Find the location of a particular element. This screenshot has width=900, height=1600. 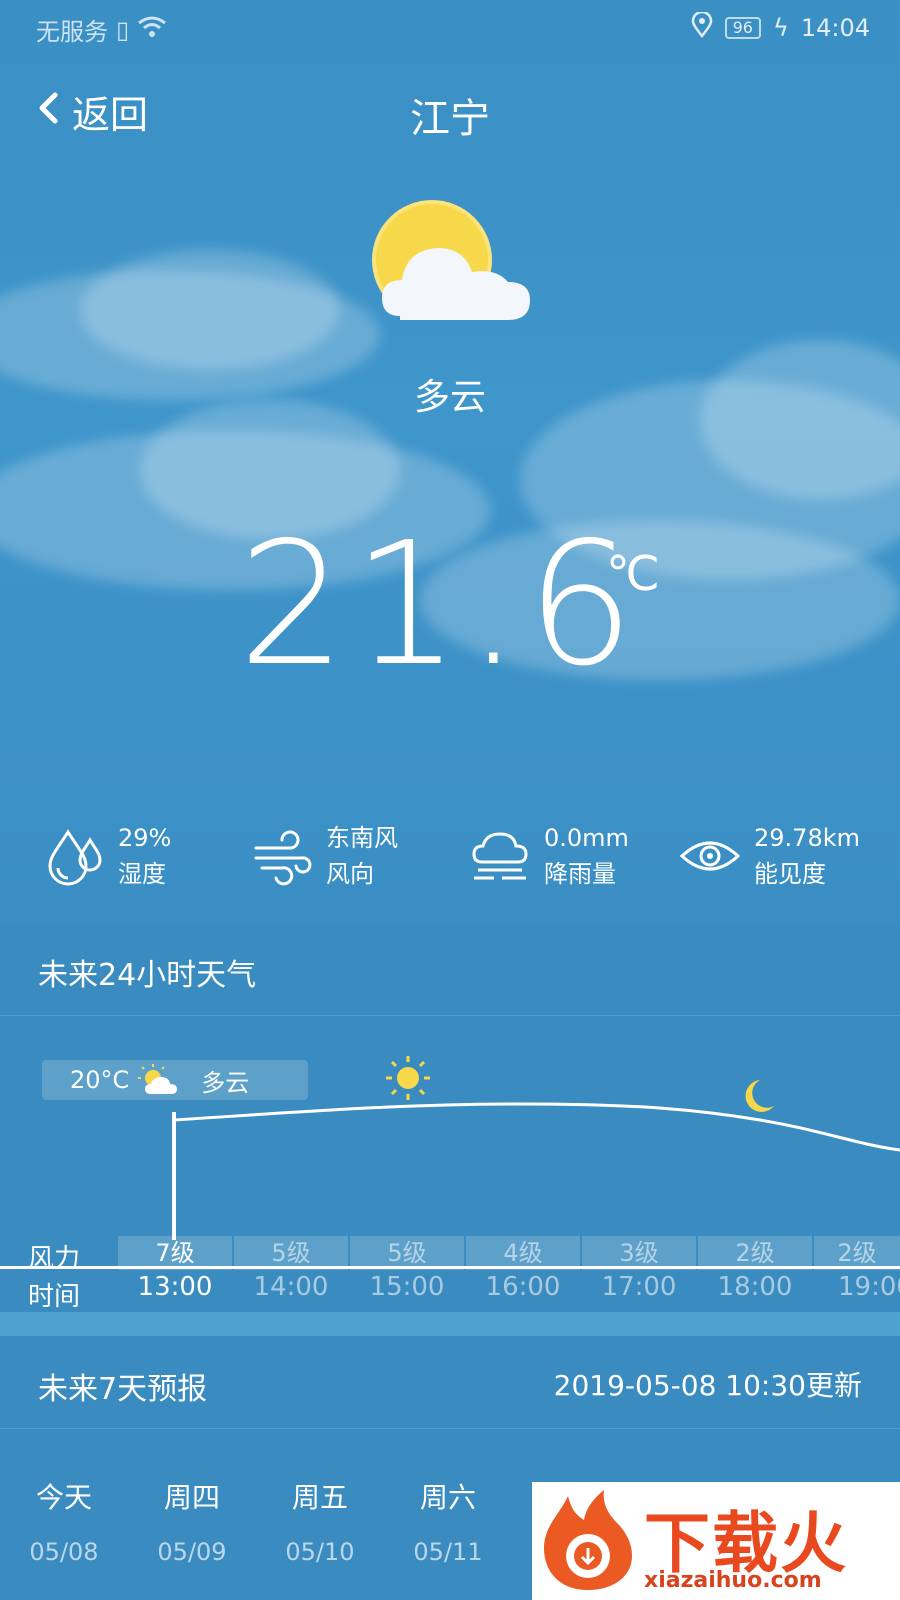

battery-indicator: 96 is located at coordinates (742, 28).